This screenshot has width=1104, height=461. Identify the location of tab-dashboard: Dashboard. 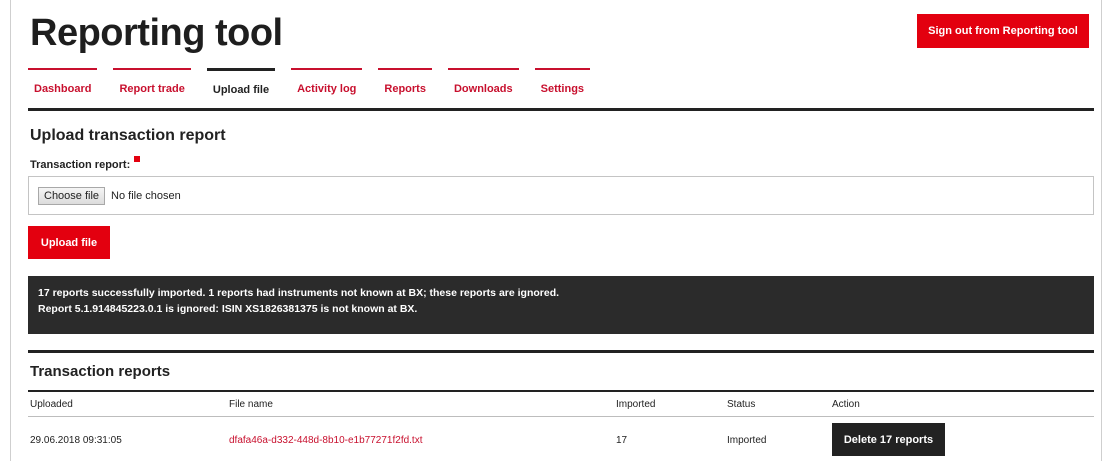
(63, 88).